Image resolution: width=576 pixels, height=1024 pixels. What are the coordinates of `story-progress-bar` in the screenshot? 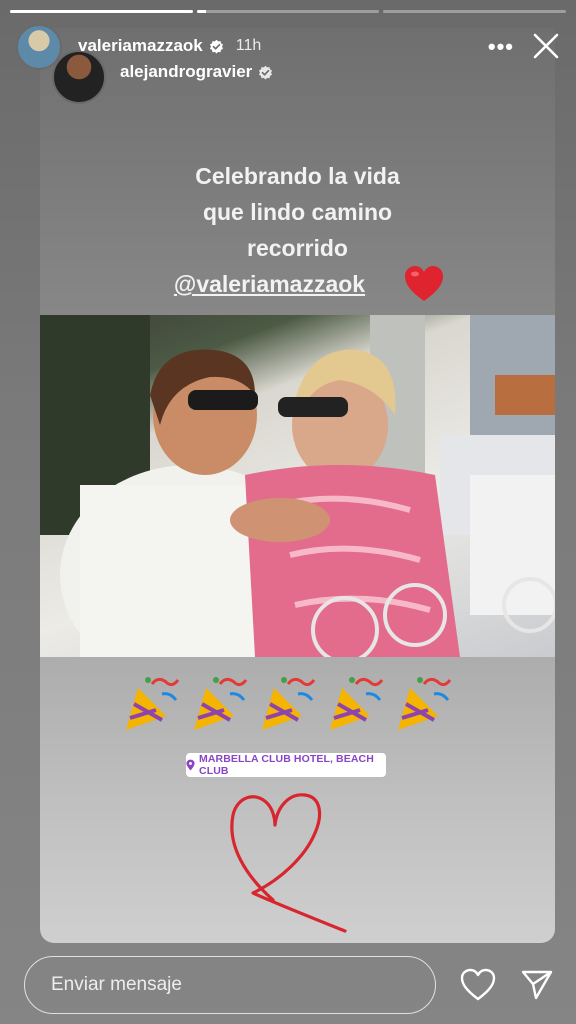 It's located at (288, 11).